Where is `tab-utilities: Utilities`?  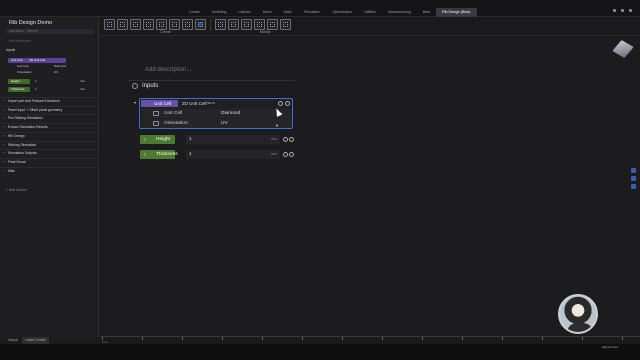
tab-utilities: Utilities is located at coordinates (370, 12).